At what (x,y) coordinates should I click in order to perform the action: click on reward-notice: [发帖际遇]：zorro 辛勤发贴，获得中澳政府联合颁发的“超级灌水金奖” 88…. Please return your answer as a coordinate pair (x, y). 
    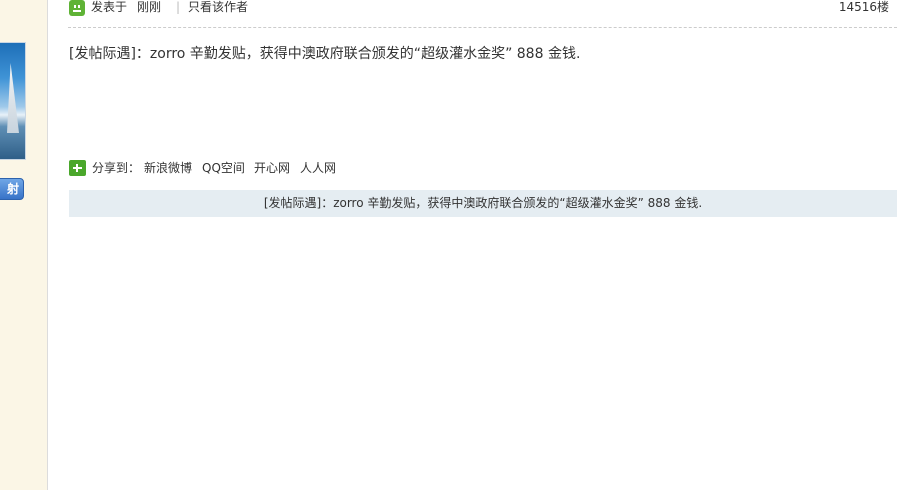
    Looking at the image, I should click on (483, 203).